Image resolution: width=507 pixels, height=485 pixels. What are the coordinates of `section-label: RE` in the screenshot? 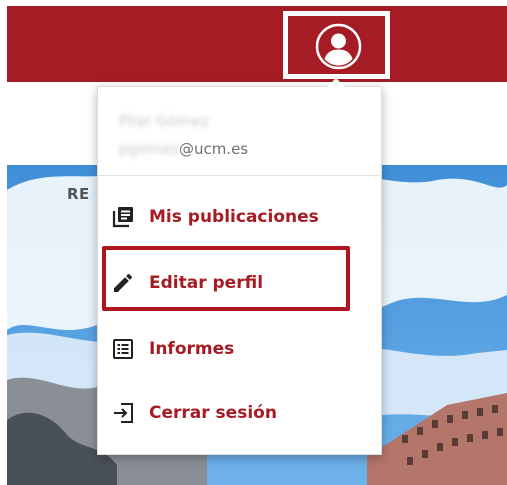 It's located at (78, 194).